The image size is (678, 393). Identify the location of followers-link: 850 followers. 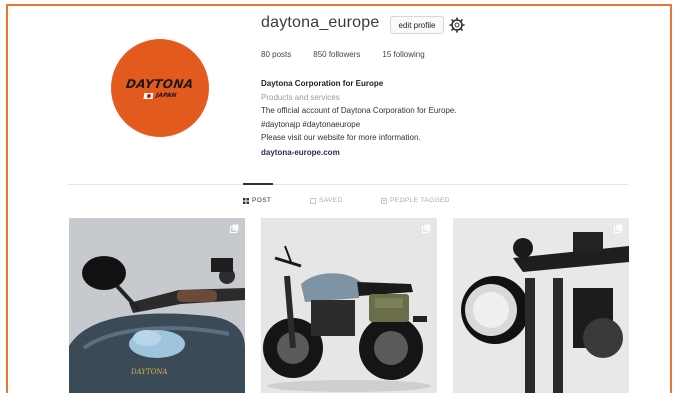
(336, 54).